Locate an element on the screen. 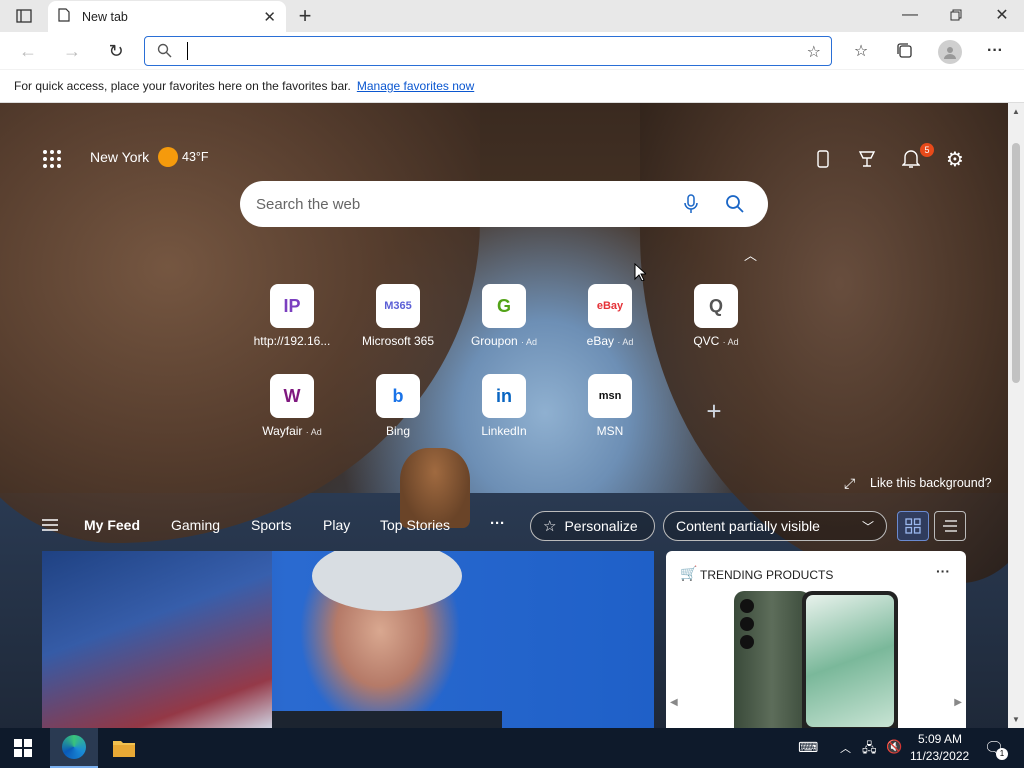 The image size is (1024, 768). tab-actions-icon is located at coordinates (24, 16).